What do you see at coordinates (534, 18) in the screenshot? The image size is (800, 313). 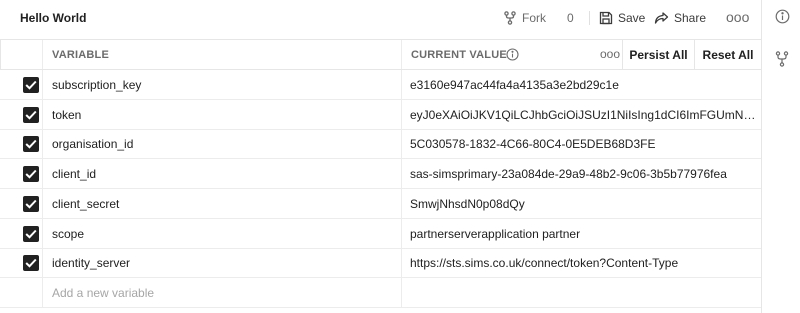 I see `fork-label: Fork` at bounding box center [534, 18].